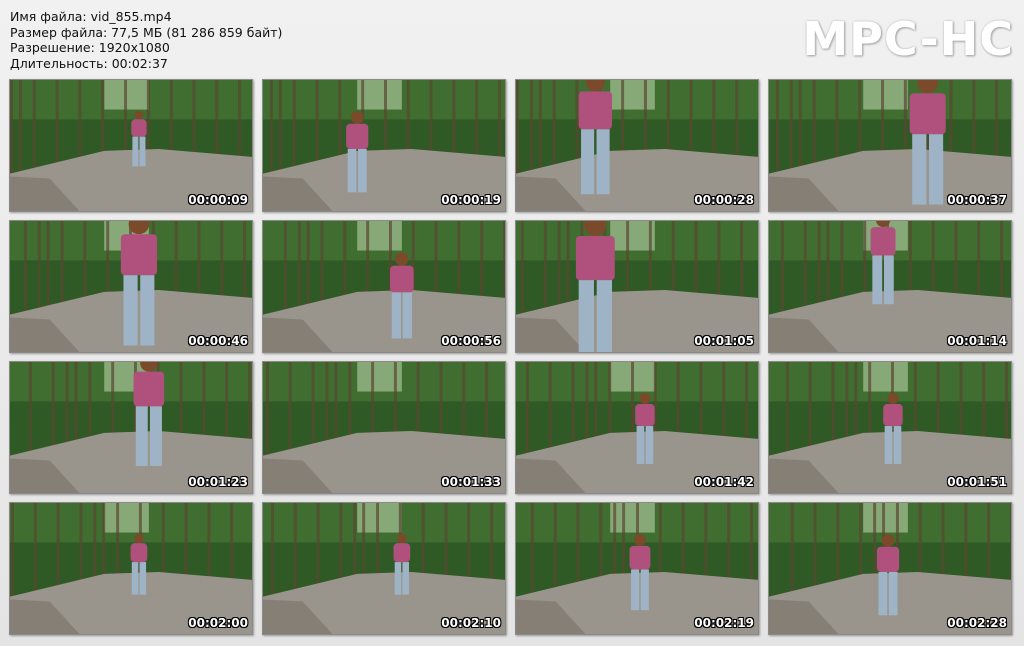 The width and height of the screenshot is (1024, 646). I want to click on mpc-hc-logo: MPC-HC, so click(908, 39).